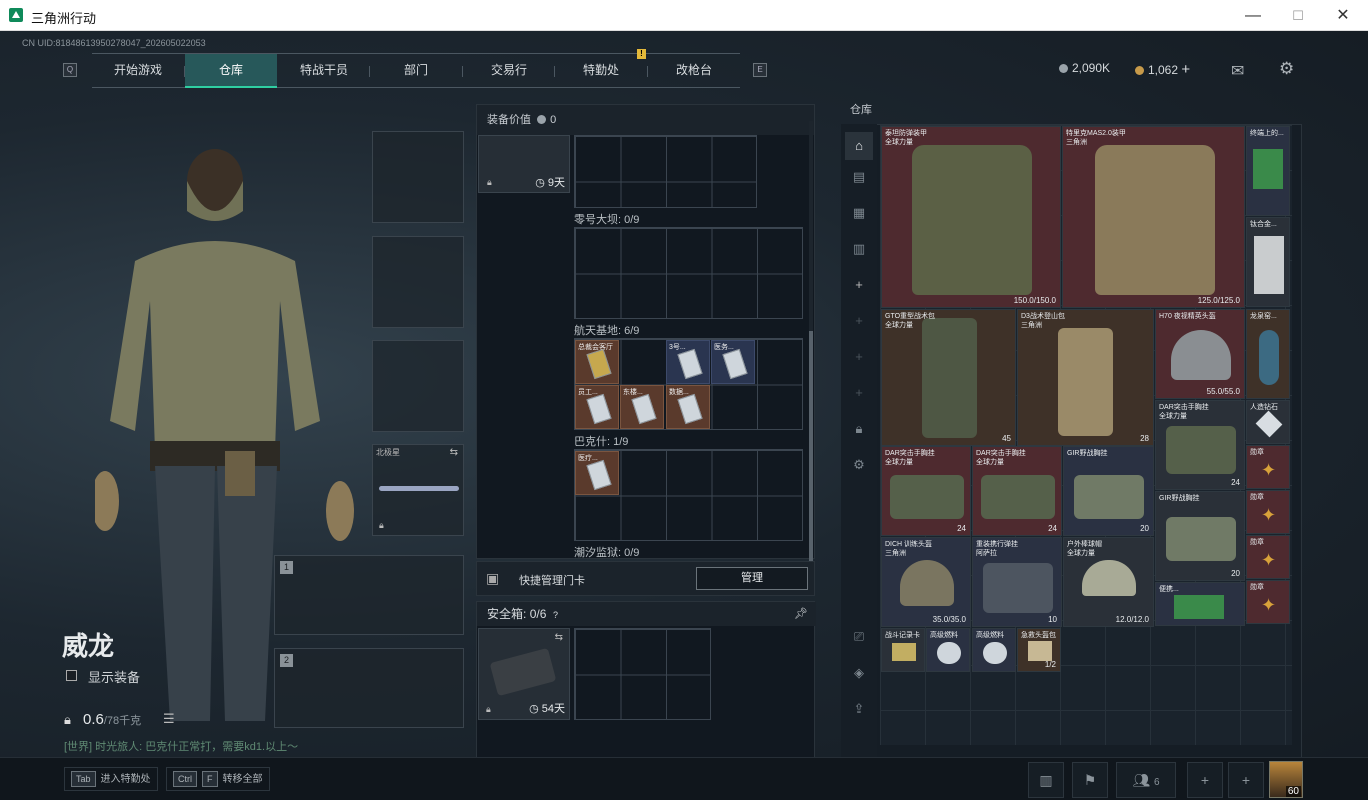 Image resolution: width=1368 pixels, height=800 pixels. What do you see at coordinates (948, 377) in the screenshot?
I see `warehouse-item: GTO重型战术包 全球力量 45` at bounding box center [948, 377].